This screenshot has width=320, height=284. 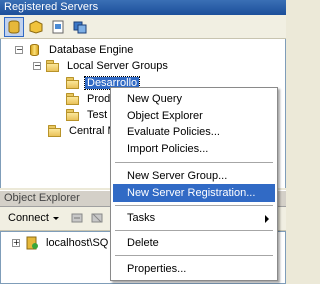 I want to click on database-engine-icon-glyph, so click(x=14, y=27).